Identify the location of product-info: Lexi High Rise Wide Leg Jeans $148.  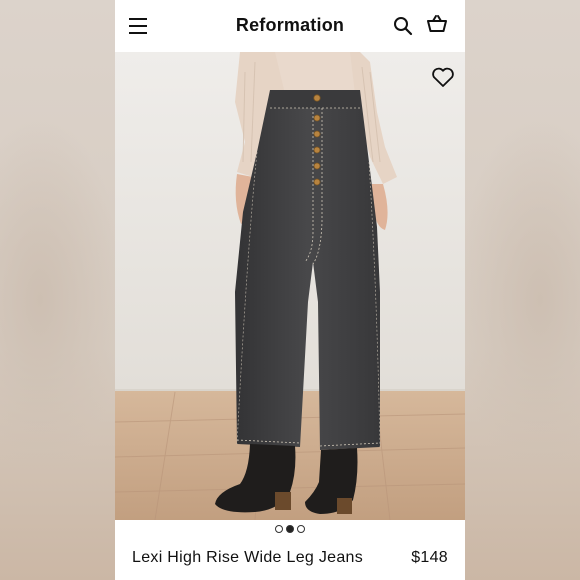
(290, 558).